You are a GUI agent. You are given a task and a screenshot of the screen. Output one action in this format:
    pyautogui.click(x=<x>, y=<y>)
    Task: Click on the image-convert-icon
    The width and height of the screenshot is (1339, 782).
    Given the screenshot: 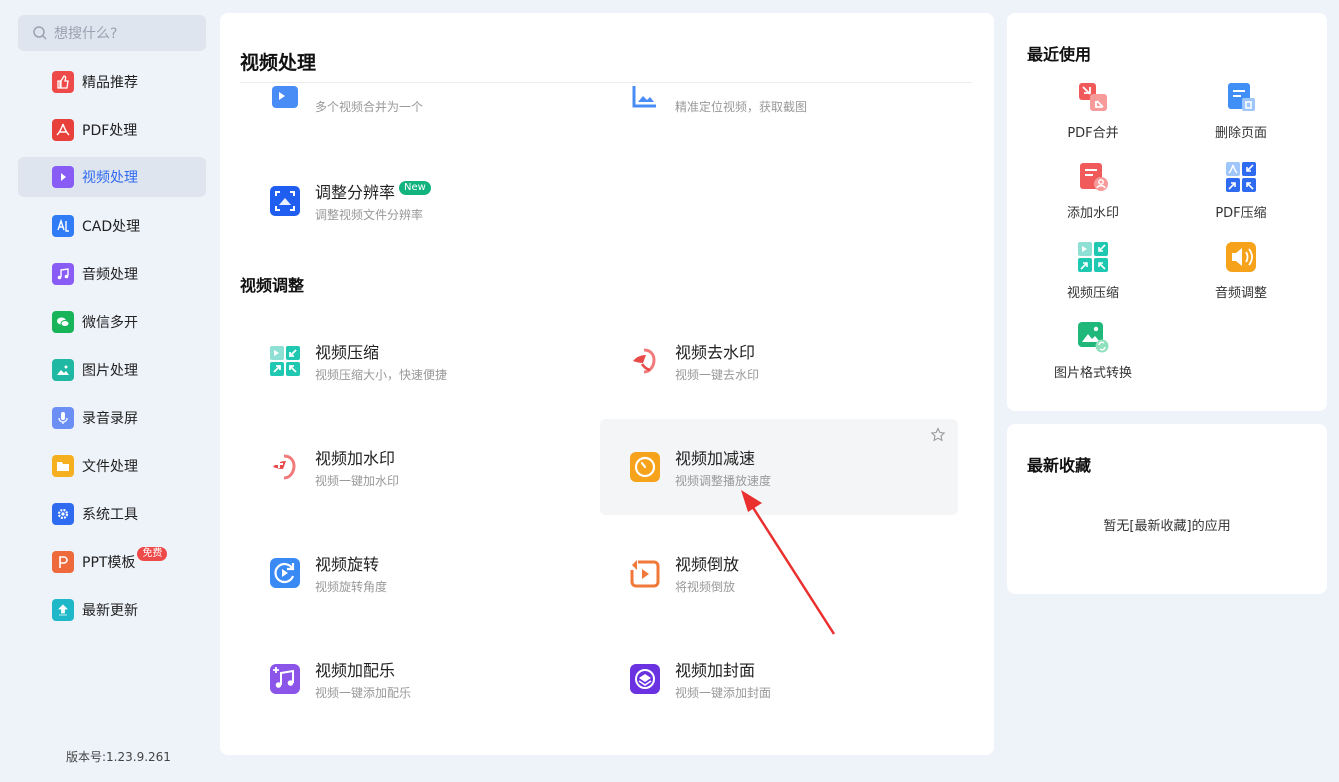 What is the action you would take?
    pyautogui.click(x=1093, y=337)
    